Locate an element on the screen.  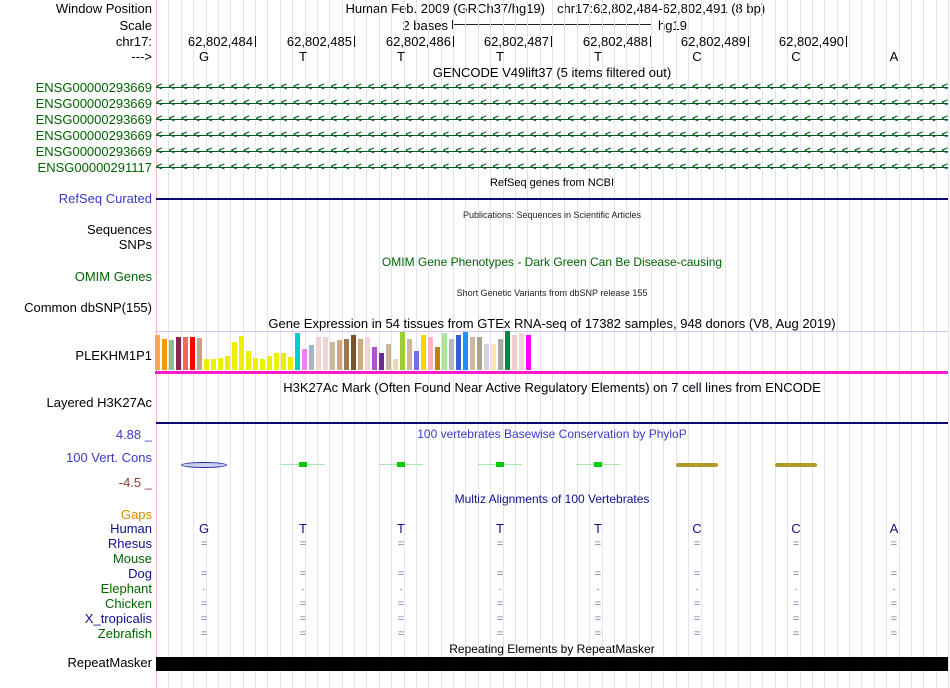
multiz-align-match: = is located at coordinates (894, 619).